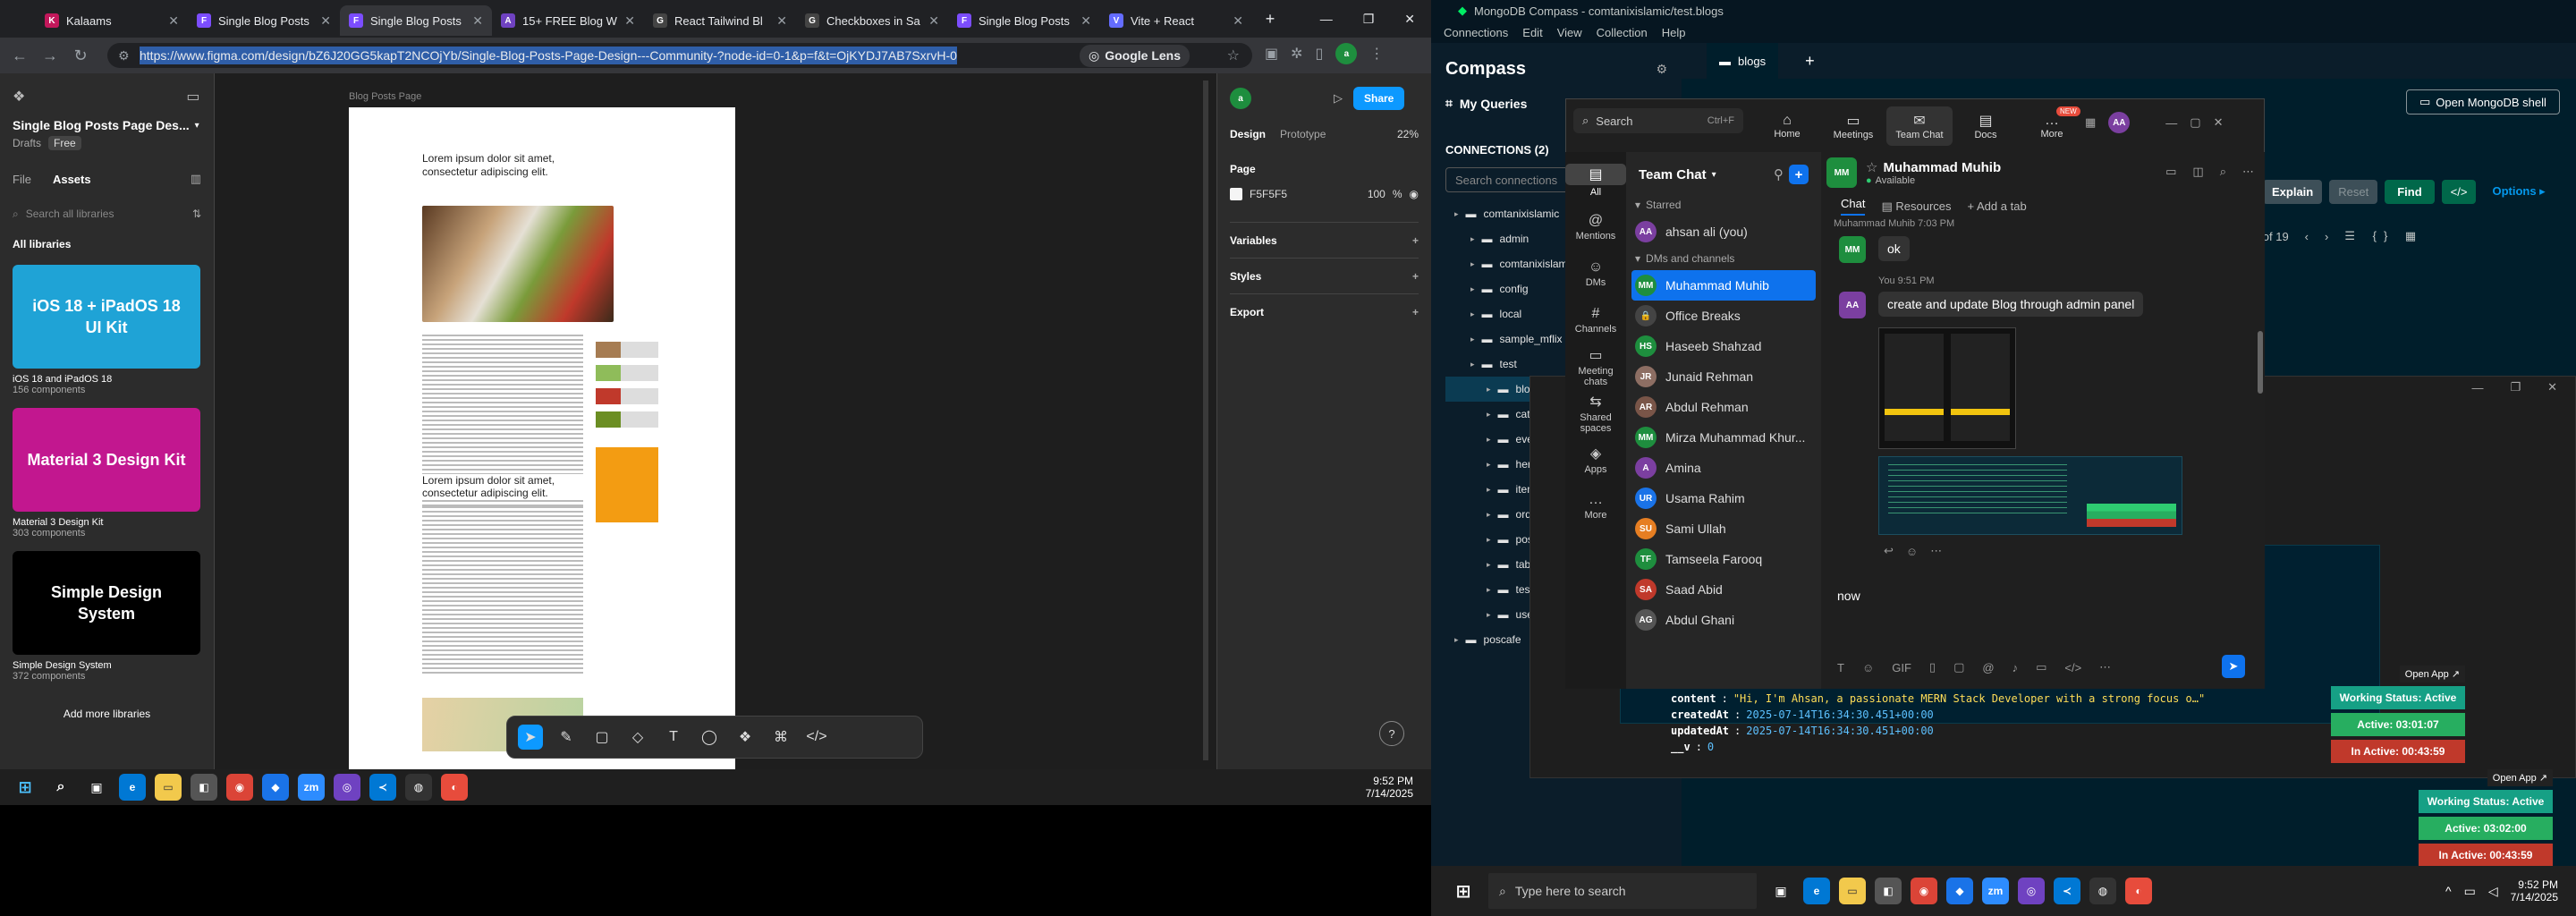 This screenshot has height=916, width=2576. I want to click on chat-scrollbar, so click(2260, 362).